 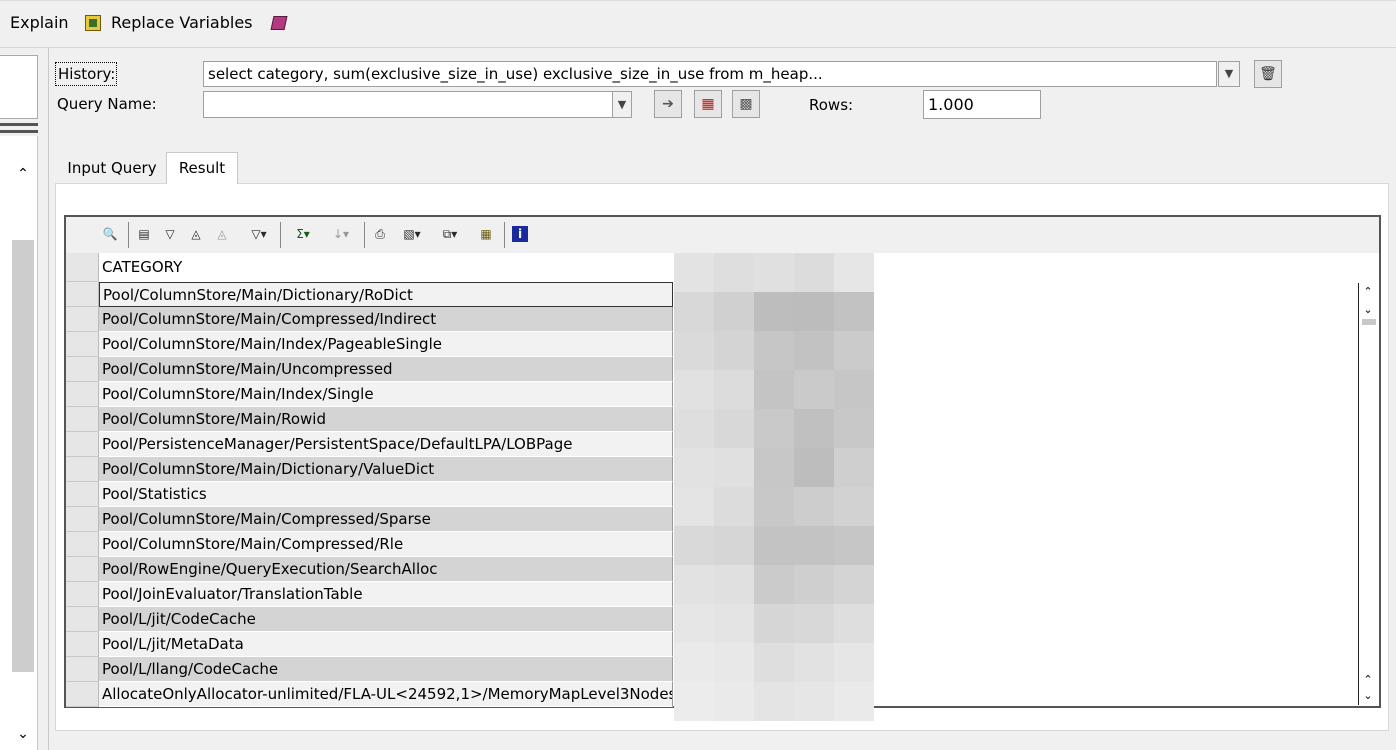 What do you see at coordinates (386, 419) in the screenshot?
I see `table-row: Pool/ColumnStore/Main/Rowid` at bounding box center [386, 419].